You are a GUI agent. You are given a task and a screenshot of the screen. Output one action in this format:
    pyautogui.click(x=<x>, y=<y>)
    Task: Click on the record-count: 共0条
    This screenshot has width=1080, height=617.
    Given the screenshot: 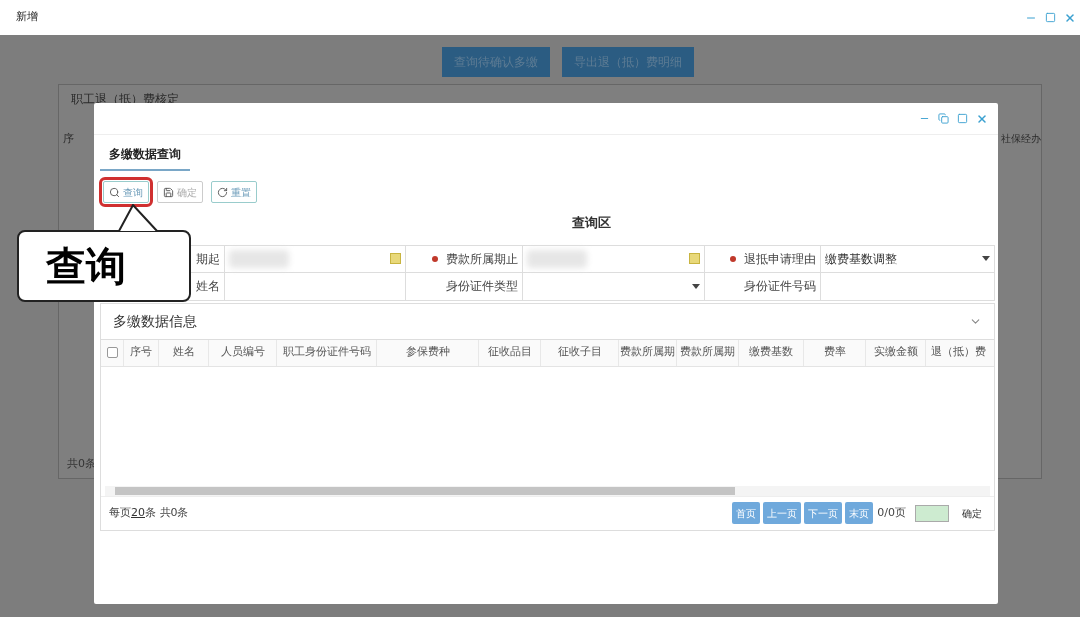 What is the action you would take?
    pyautogui.click(x=81, y=463)
    